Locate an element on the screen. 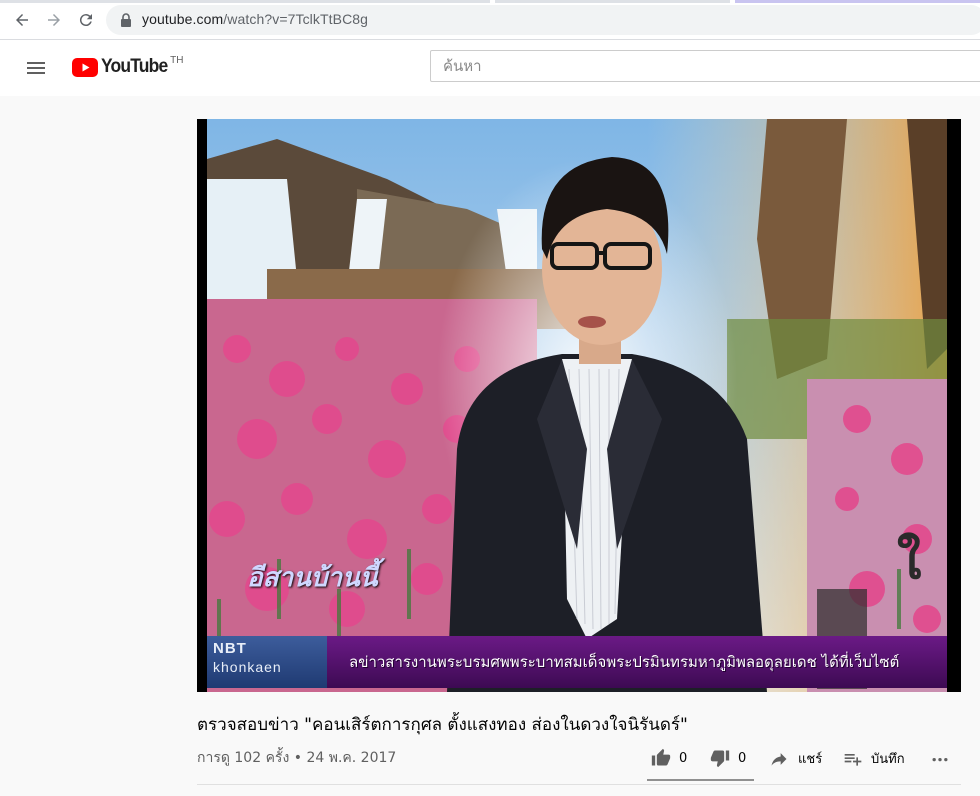 The image size is (980, 796). logo-wordmark: YouTube is located at coordinates (134, 66).